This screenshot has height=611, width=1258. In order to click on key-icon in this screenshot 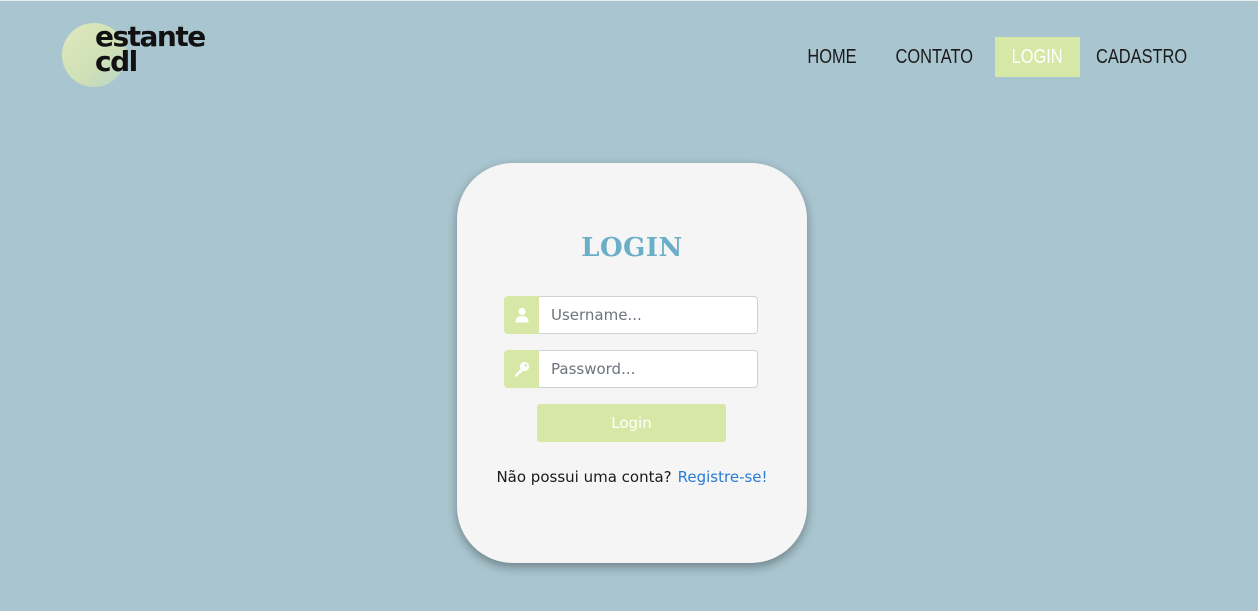, I will do `click(521, 369)`.